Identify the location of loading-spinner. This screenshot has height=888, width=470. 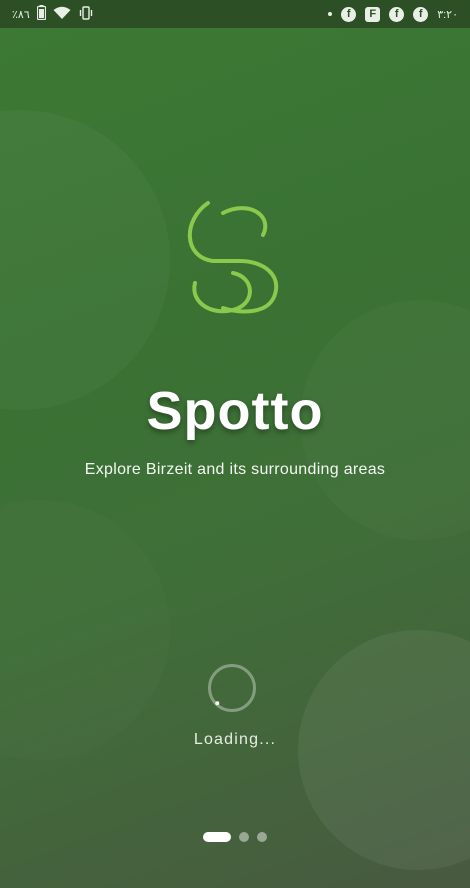
(232, 688).